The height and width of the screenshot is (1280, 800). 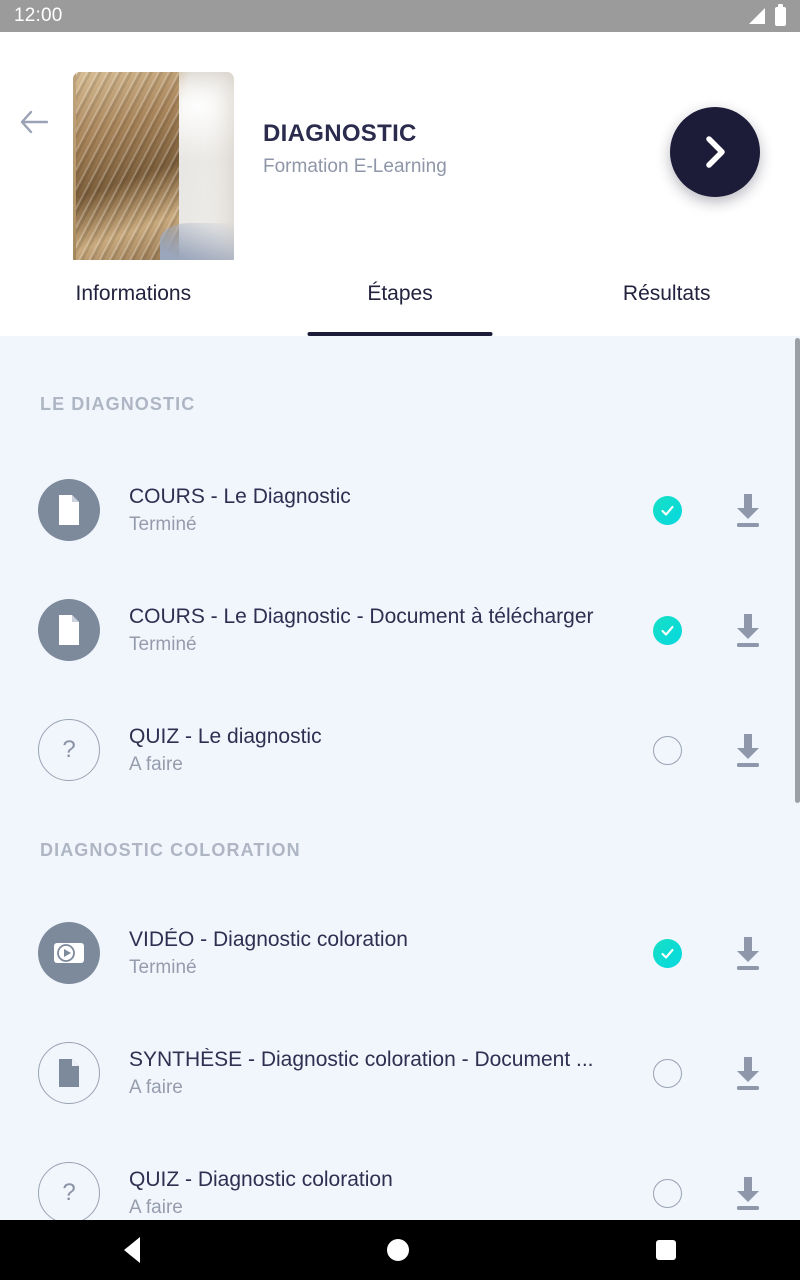 What do you see at coordinates (118, 404) in the screenshot?
I see `section-title-le-diagnostic: LE DIAGNOSTIC` at bounding box center [118, 404].